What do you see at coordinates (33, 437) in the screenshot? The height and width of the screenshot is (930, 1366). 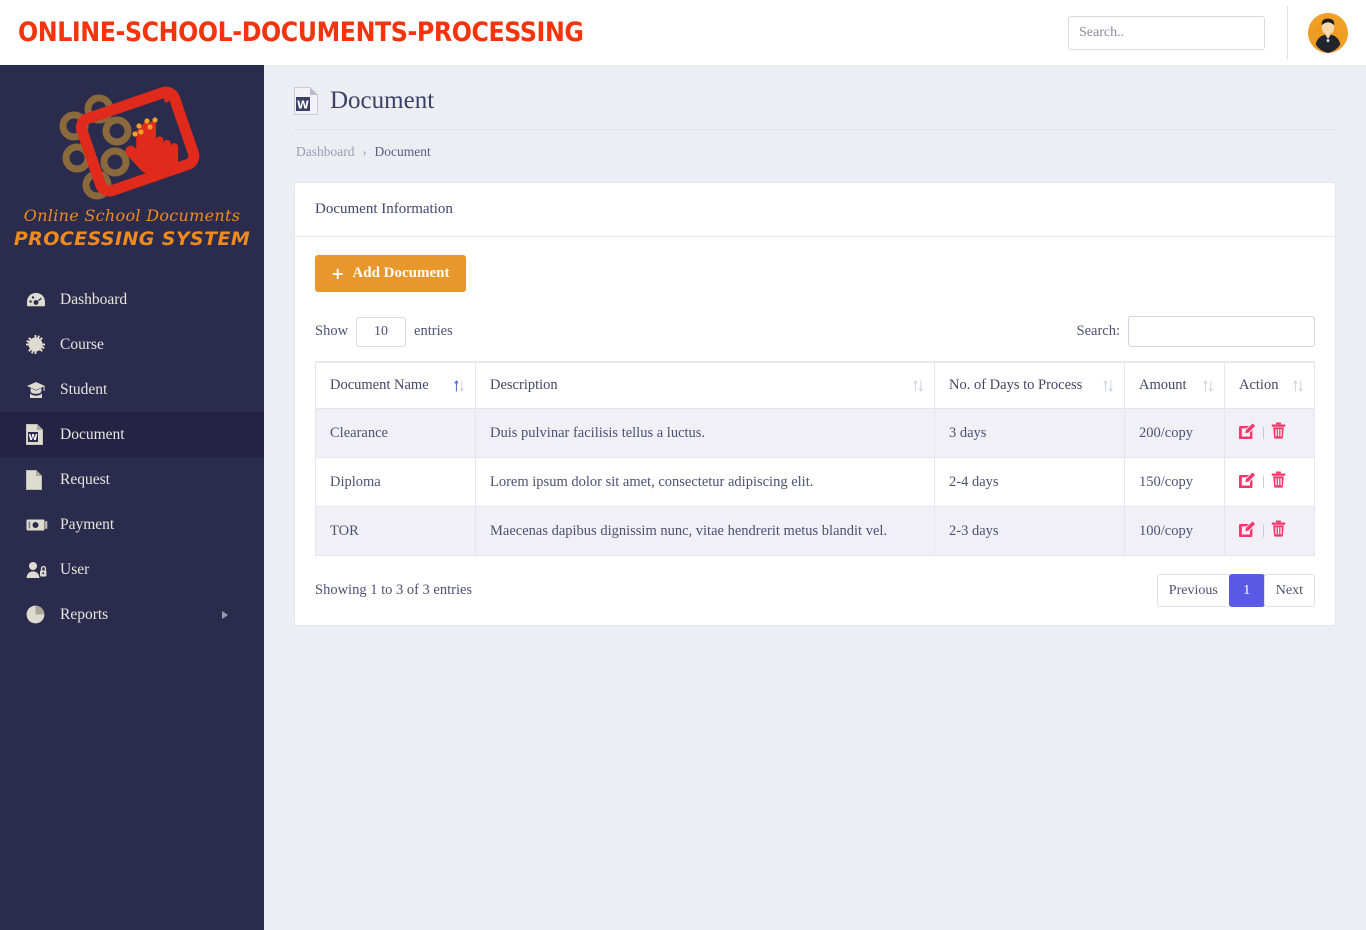 I see `svg-text: W` at bounding box center [33, 437].